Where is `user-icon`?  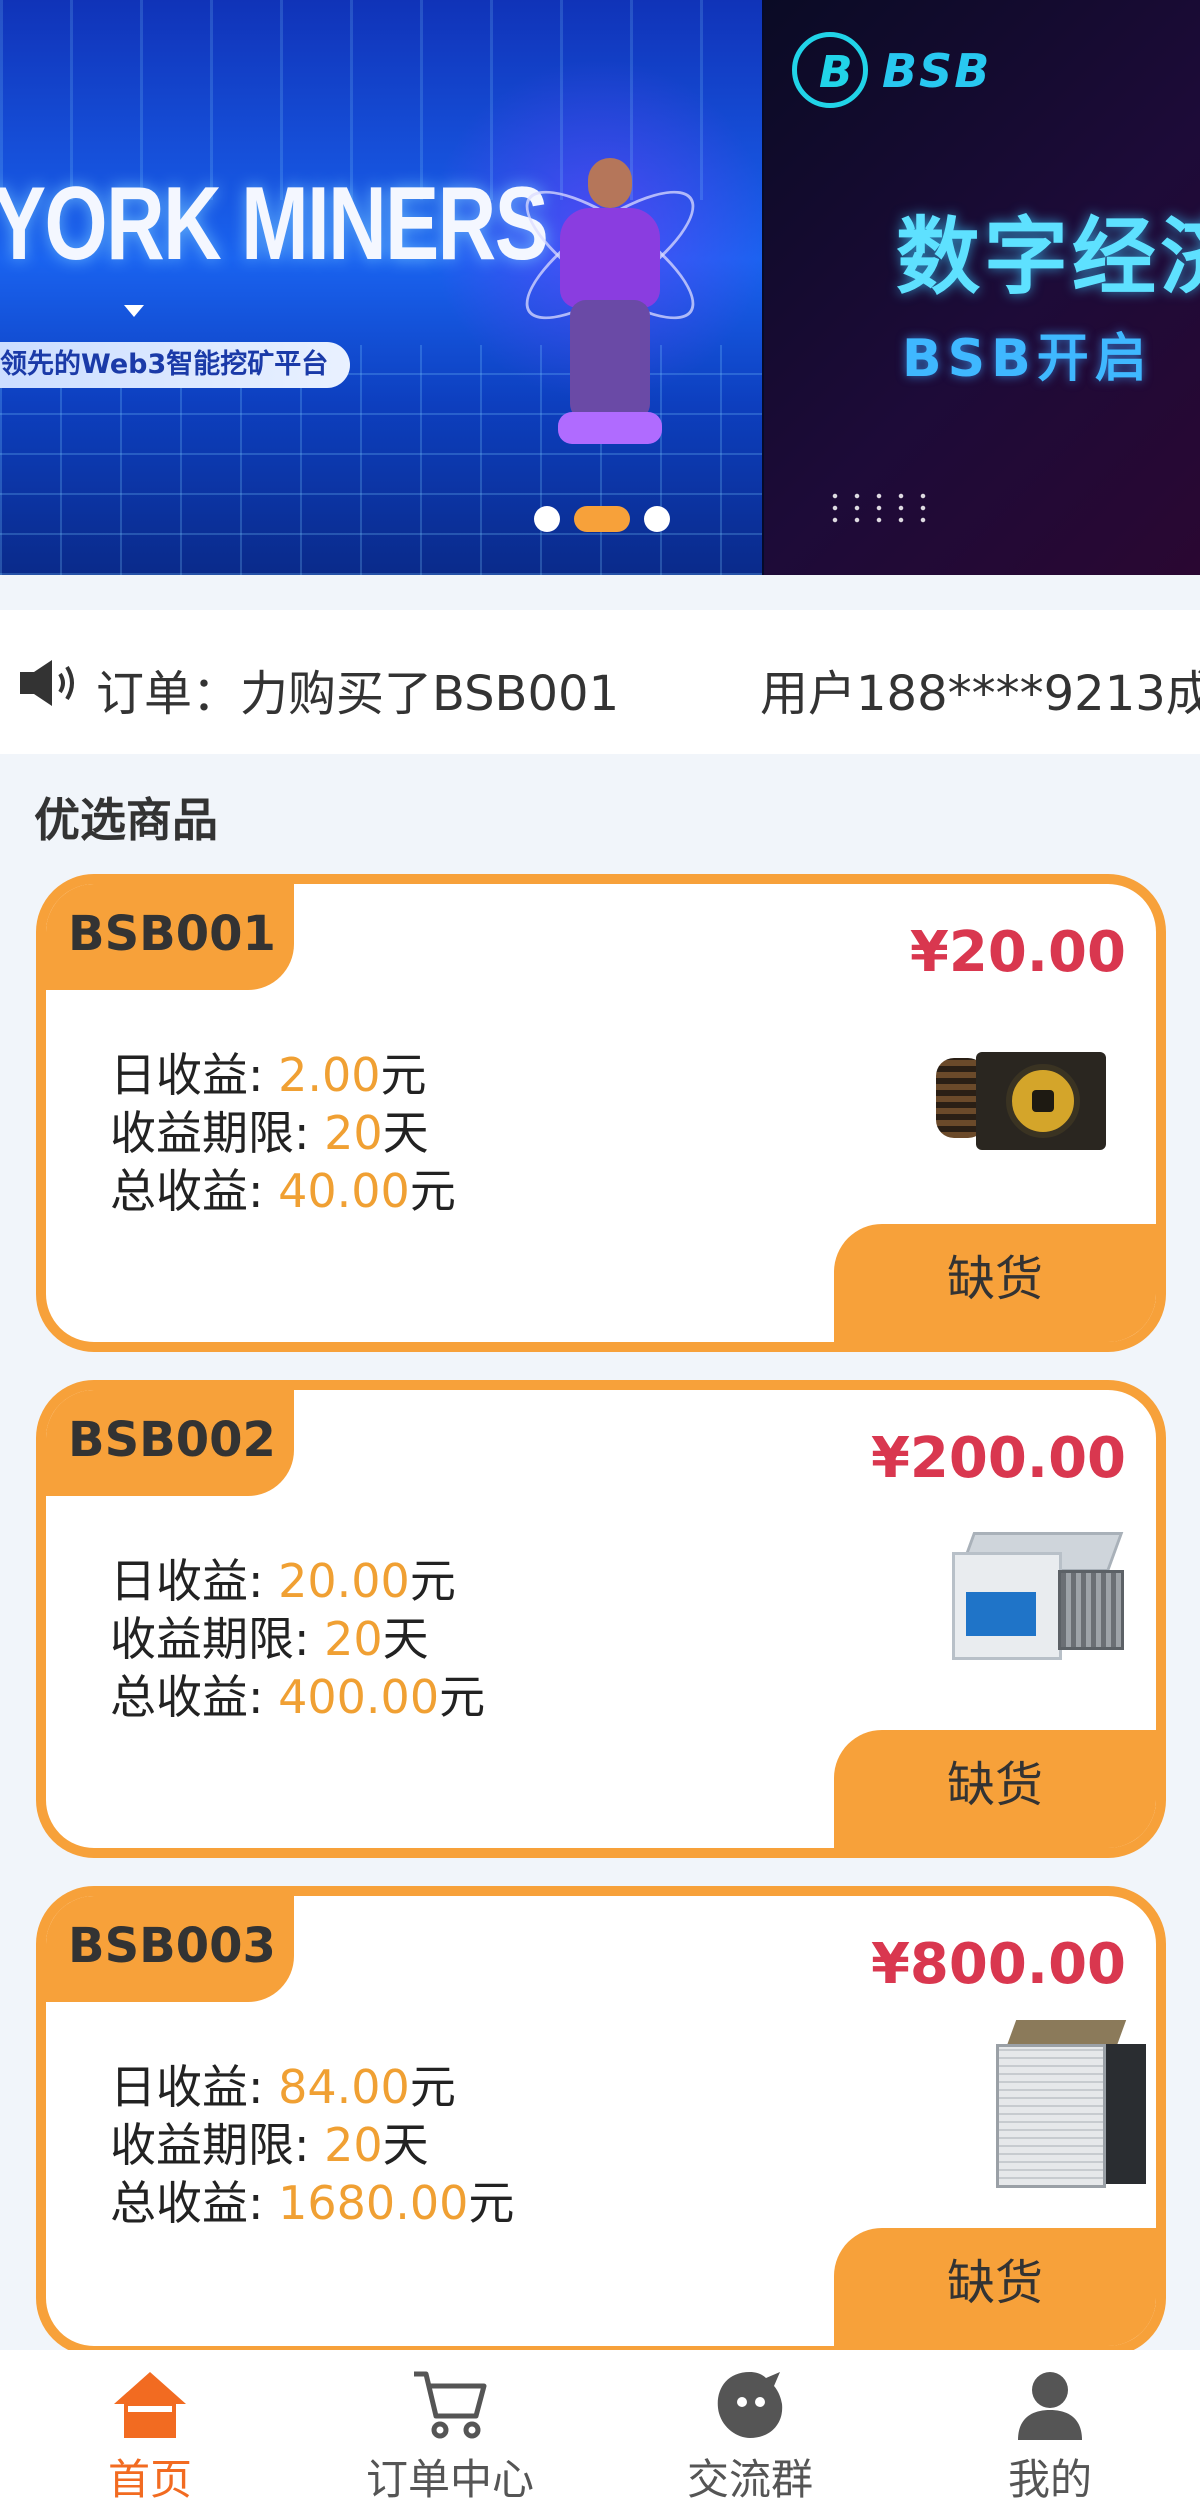 user-icon is located at coordinates (1050, 2406).